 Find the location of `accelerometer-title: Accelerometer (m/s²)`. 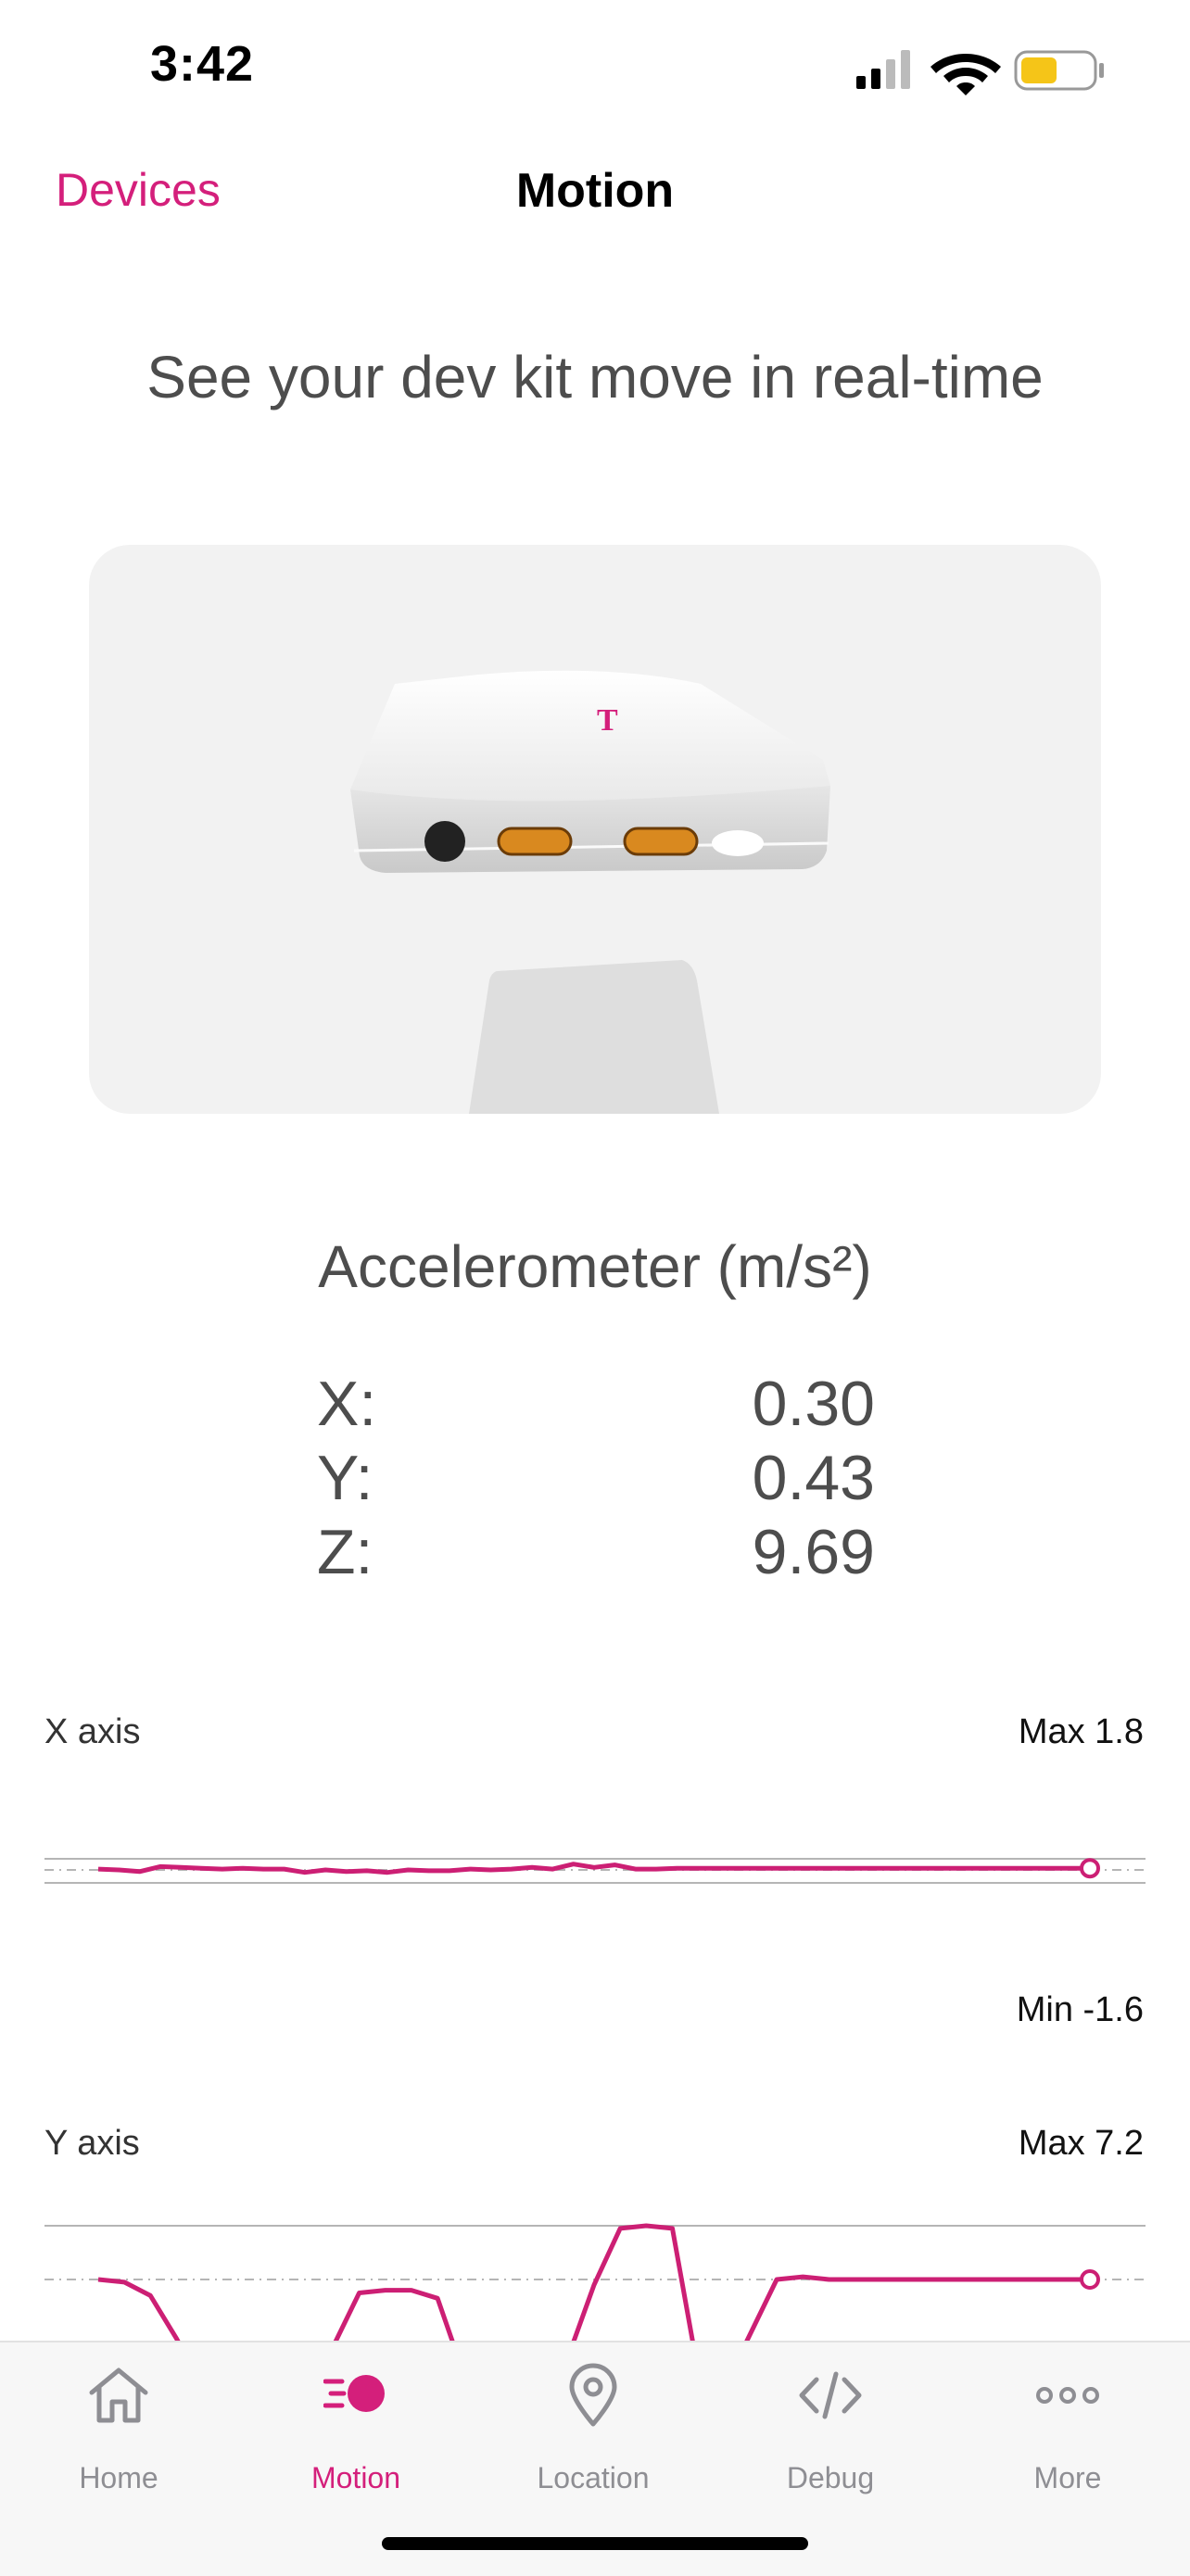

accelerometer-title: Accelerometer (m/s²) is located at coordinates (595, 1267).